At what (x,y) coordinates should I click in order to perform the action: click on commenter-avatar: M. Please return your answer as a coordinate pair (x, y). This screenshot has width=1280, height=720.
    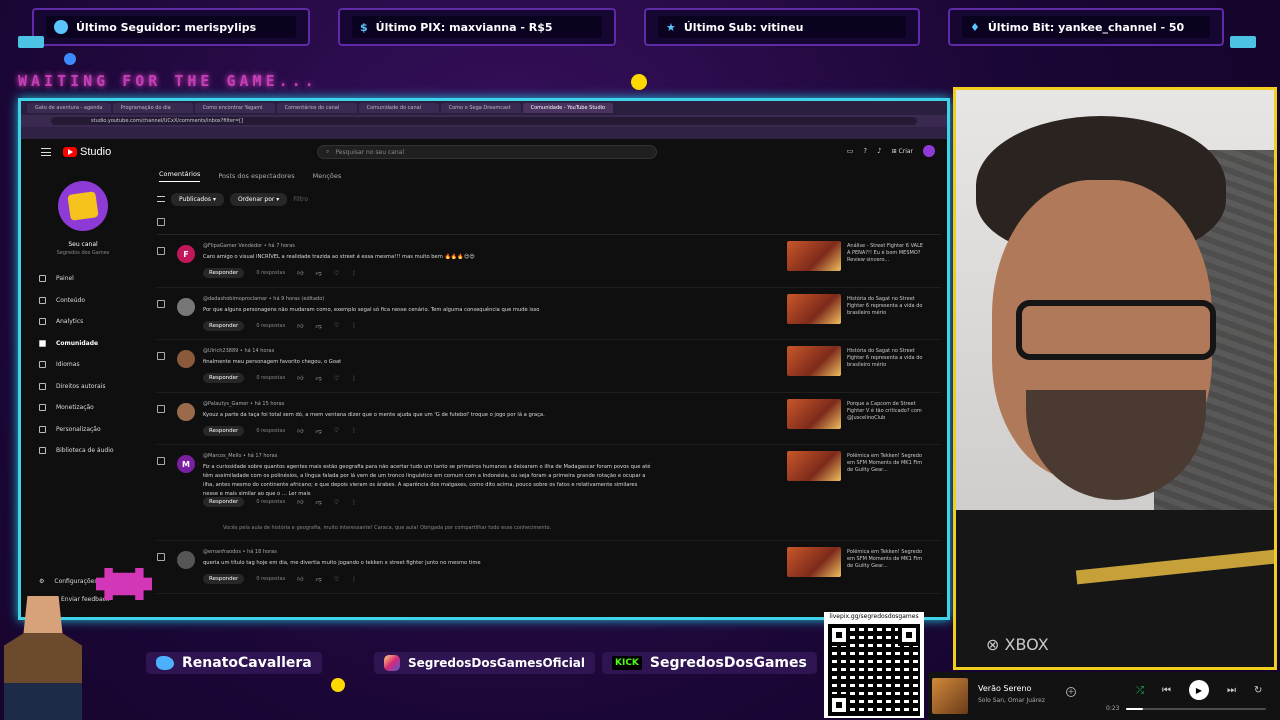
    Looking at the image, I should click on (186, 464).